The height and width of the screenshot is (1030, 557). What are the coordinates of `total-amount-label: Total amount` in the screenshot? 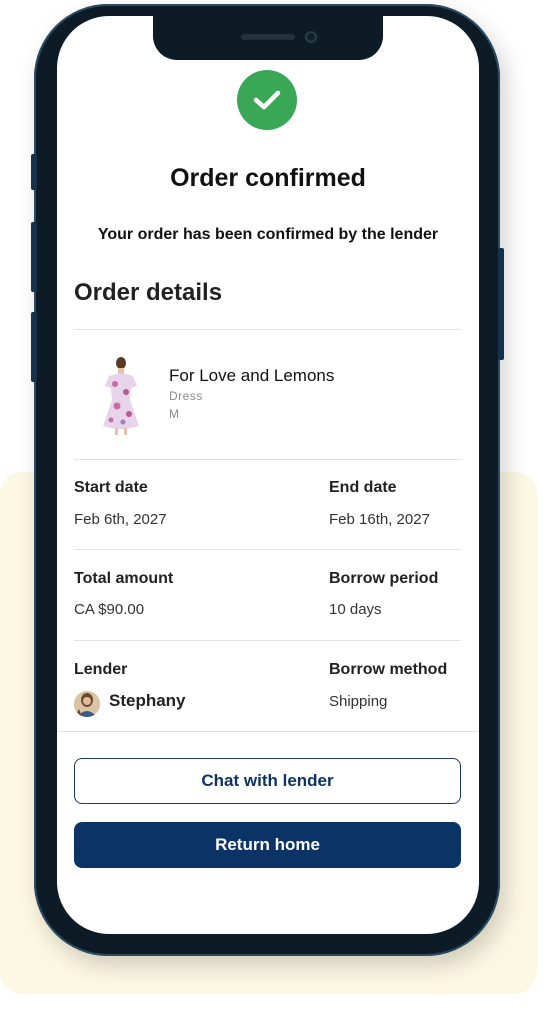 It's located at (124, 578).